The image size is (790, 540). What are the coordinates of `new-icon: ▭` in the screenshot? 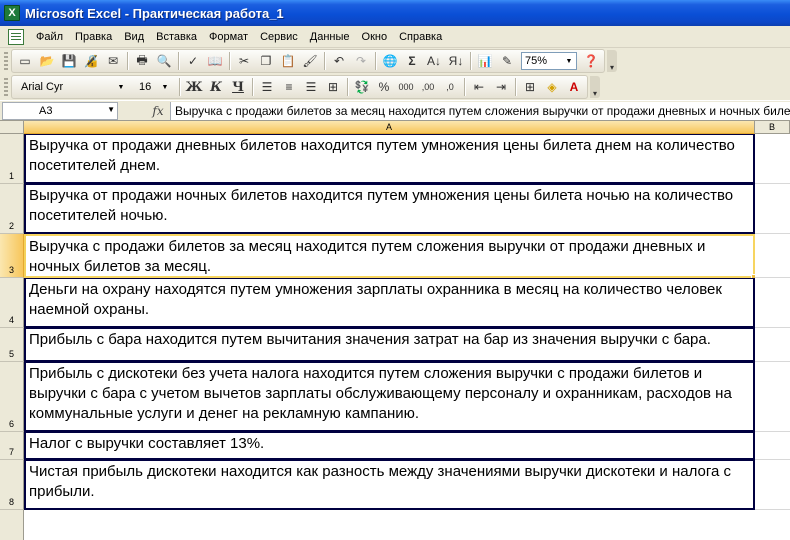 It's located at (25, 61).